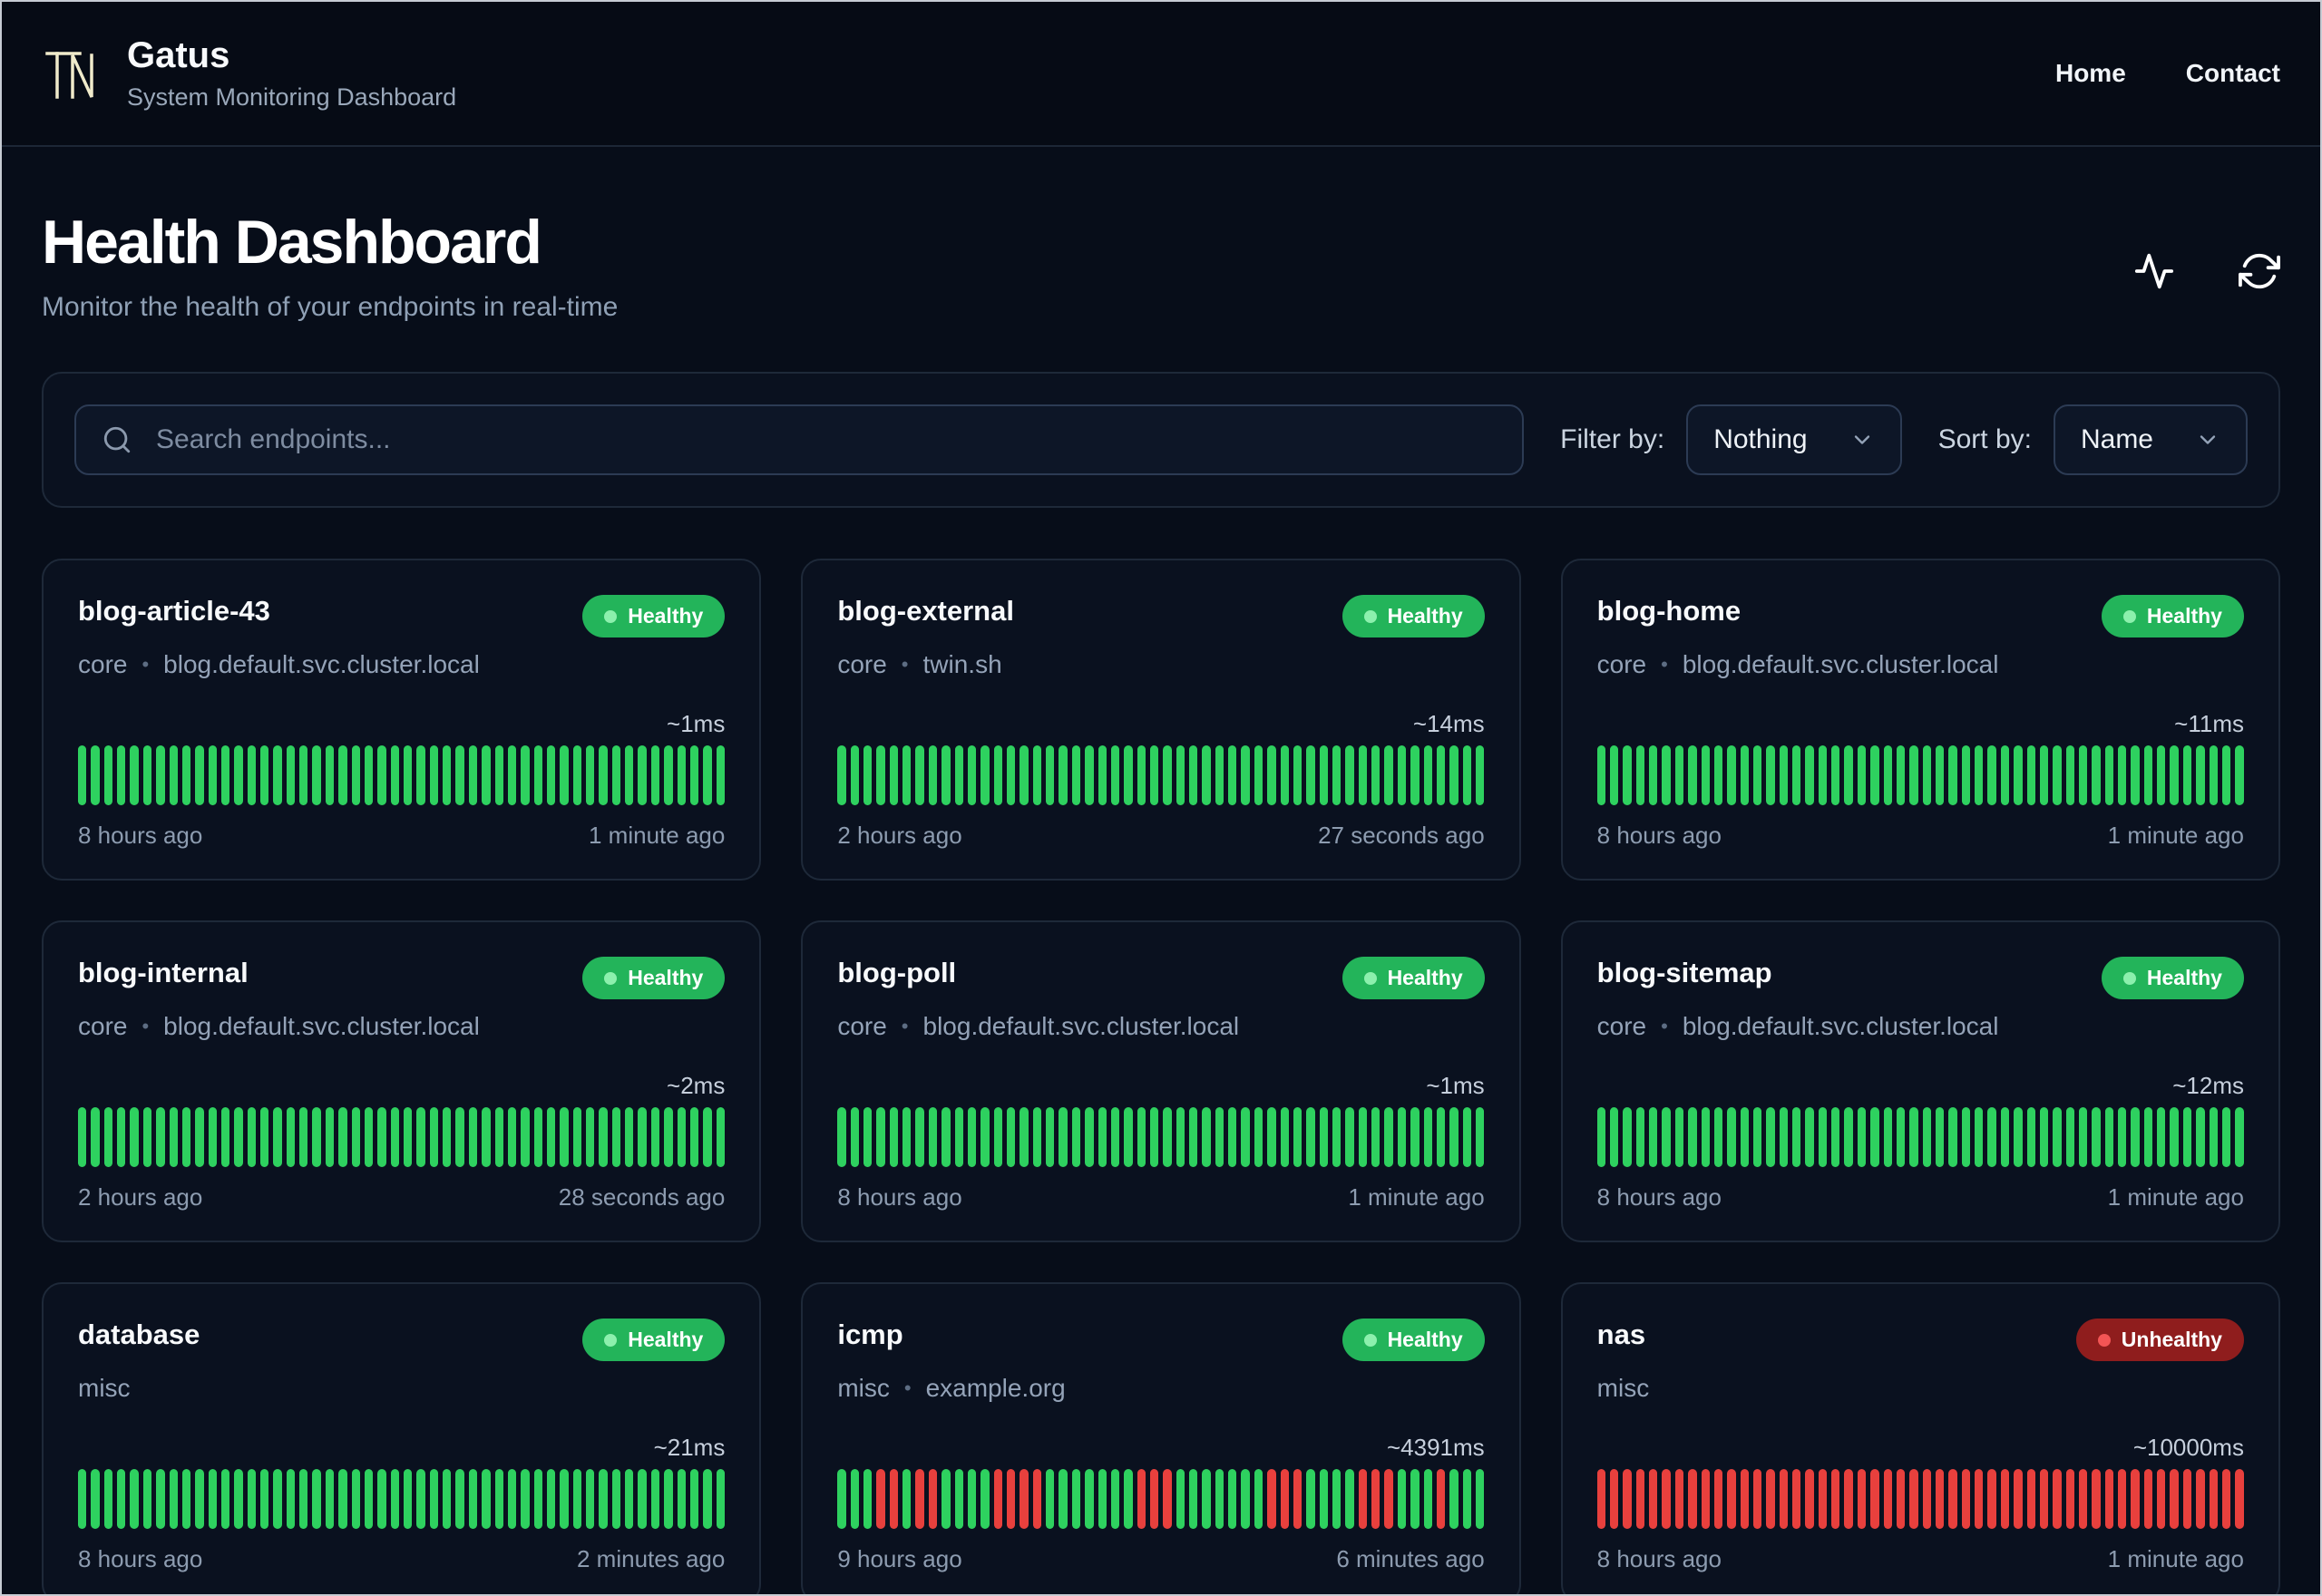 The image size is (2322, 1596). What do you see at coordinates (2090, 73) in the screenshot?
I see `nav-home: Home` at bounding box center [2090, 73].